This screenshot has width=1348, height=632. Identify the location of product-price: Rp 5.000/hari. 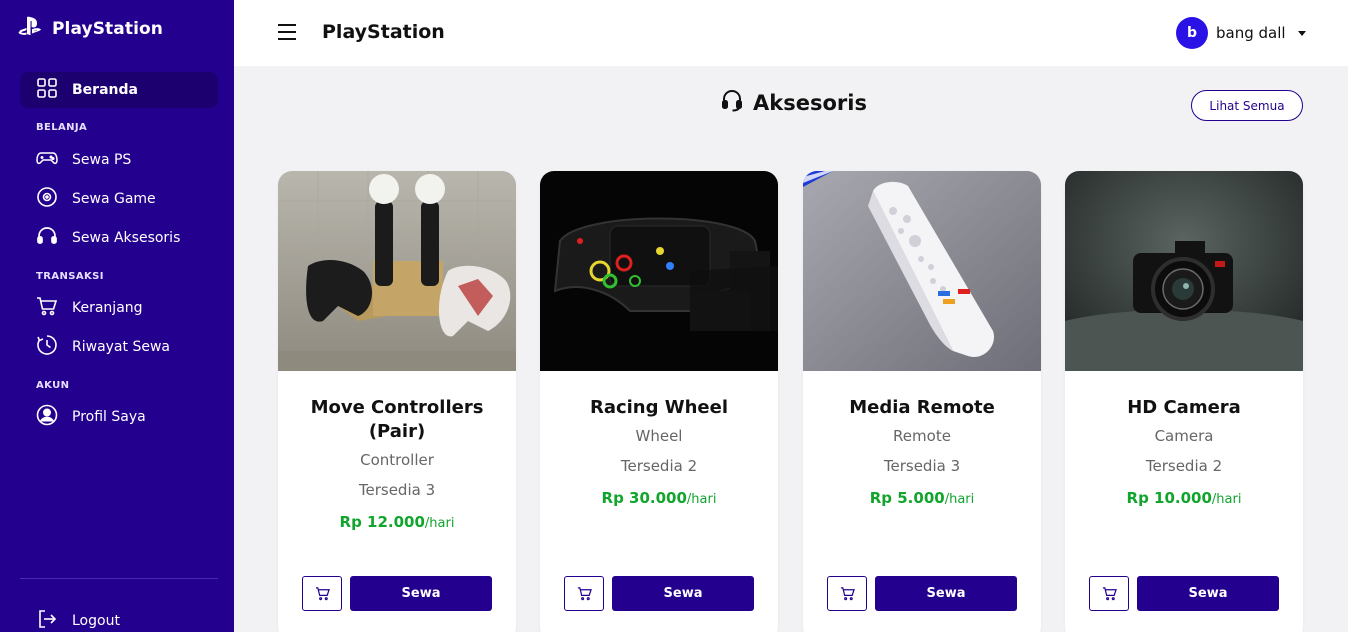
(922, 498).